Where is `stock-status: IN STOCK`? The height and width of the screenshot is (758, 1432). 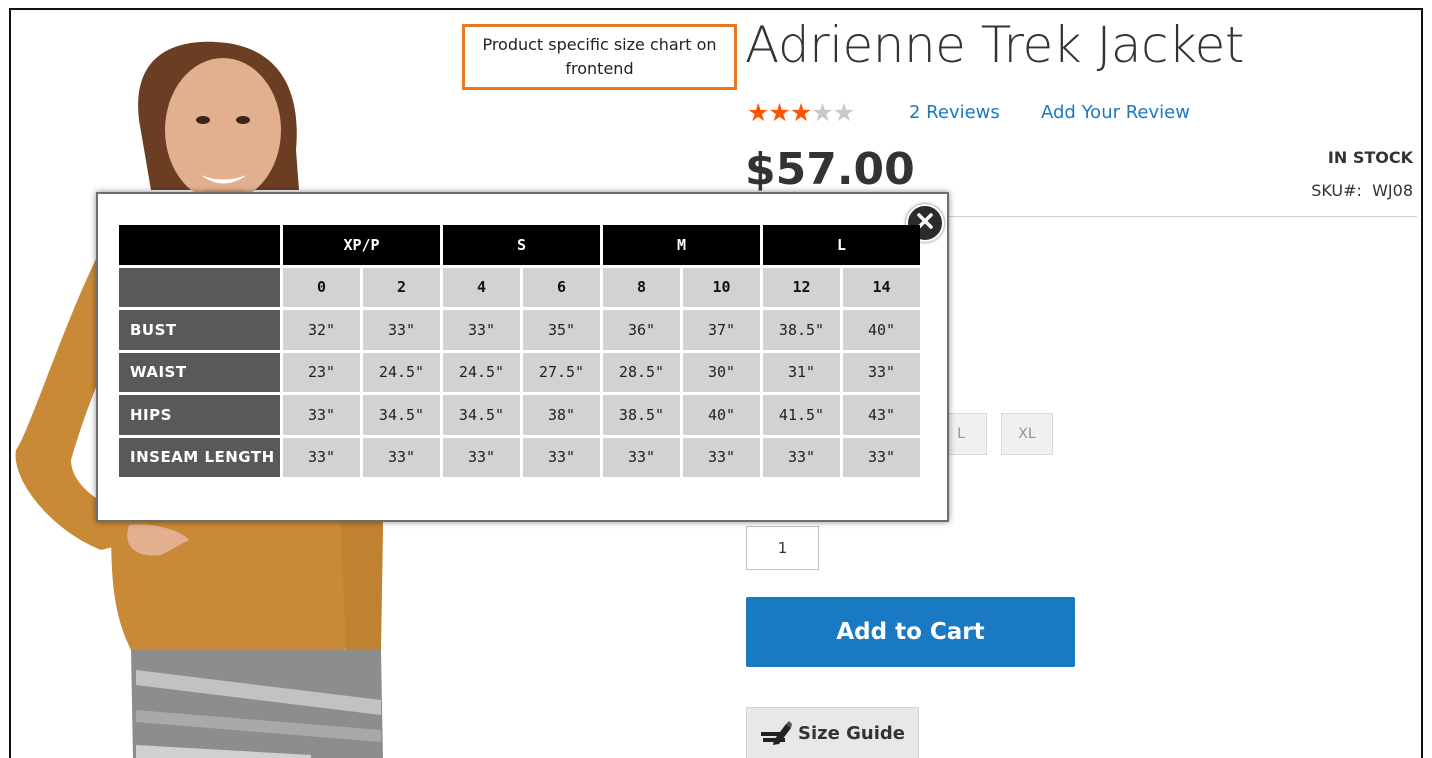
stock-status: IN STOCK is located at coordinates (1370, 157).